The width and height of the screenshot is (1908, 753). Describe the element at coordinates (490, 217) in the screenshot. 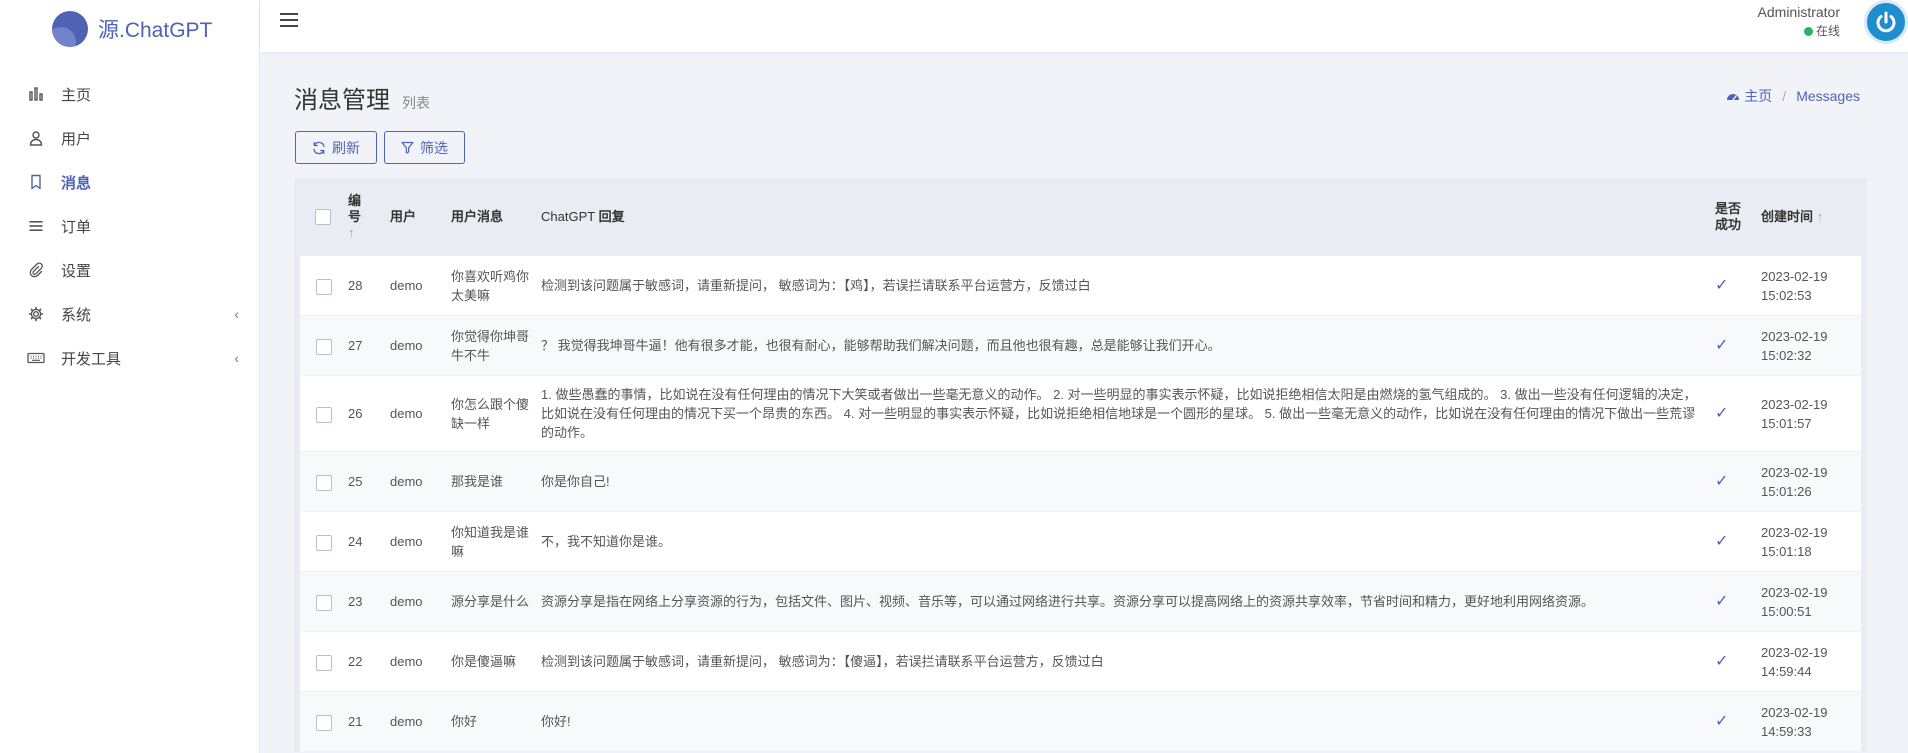

I see `column-header-message: 用户消息` at that location.